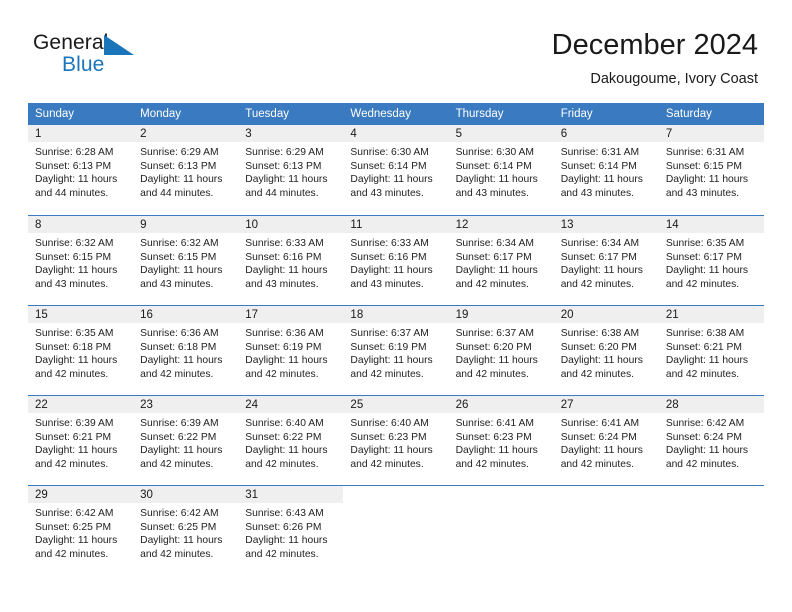 This screenshot has width=792, height=612. What do you see at coordinates (283, 257) in the screenshot?
I see `sunset-text: Sunset: 6:16 PM` at bounding box center [283, 257].